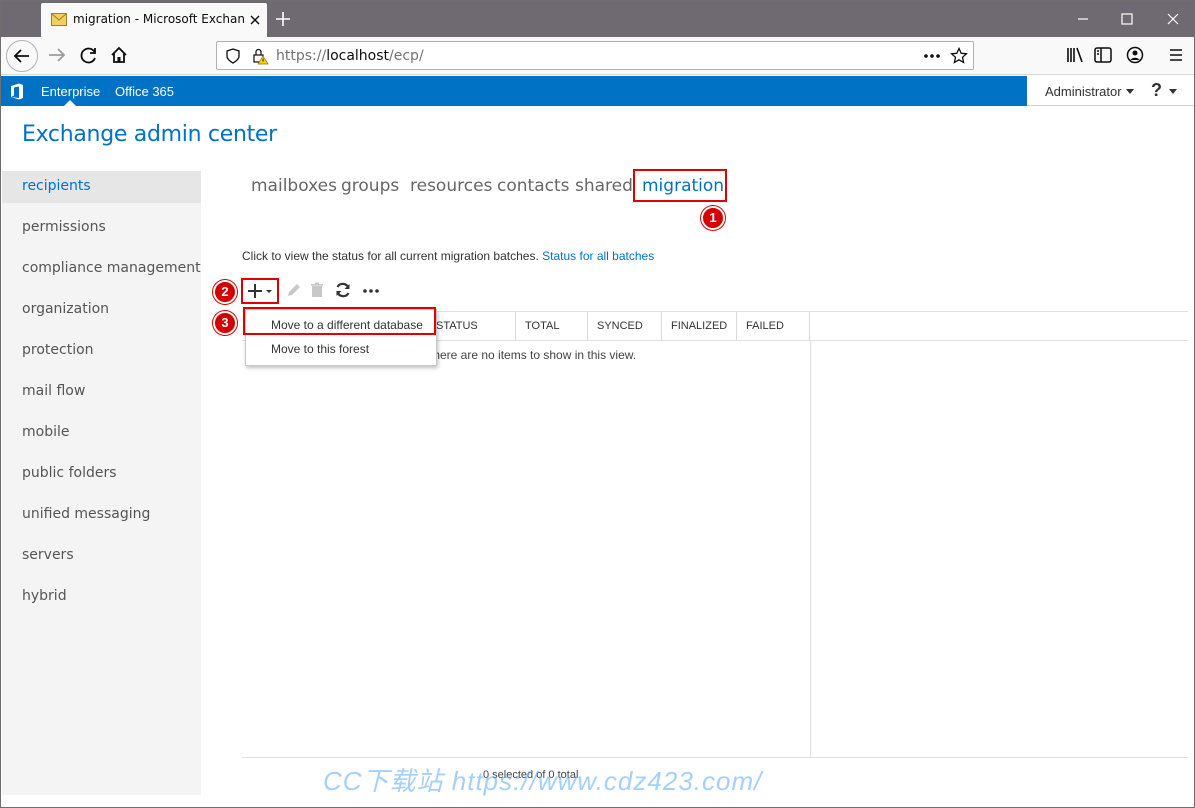 This screenshot has height=808, width=1195. What do you see at coordinates (225, 323) in the screenshot?
I see `callout-badge-3: 3` at bounding box center [225, 323].